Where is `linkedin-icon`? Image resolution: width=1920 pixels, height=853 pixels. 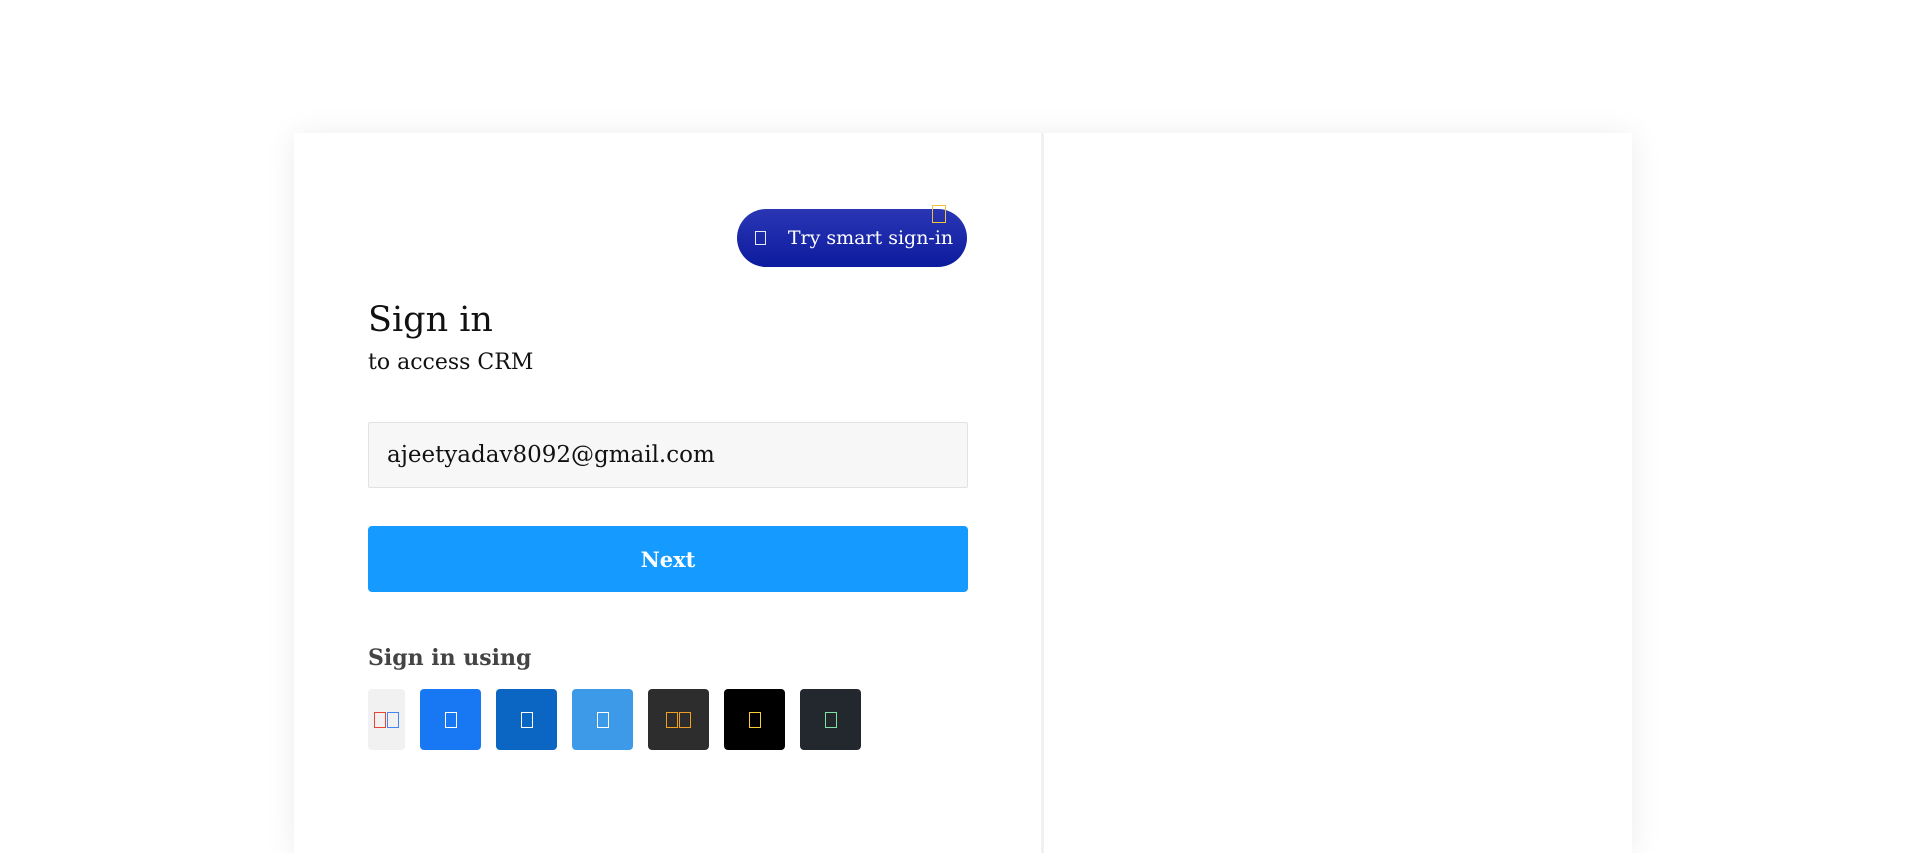 linkedin-icon is located at coordinates (526, 719).